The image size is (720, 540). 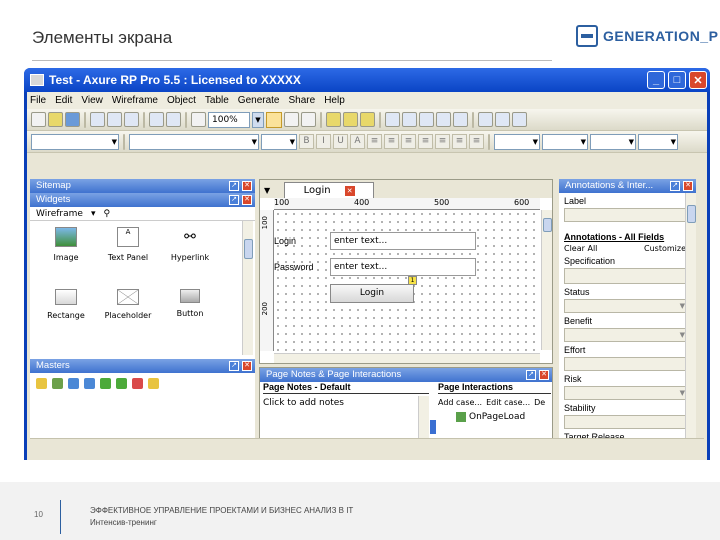 I want to click on widgets-header: Widgets ↗ ✕, so click(x=142, y=200).